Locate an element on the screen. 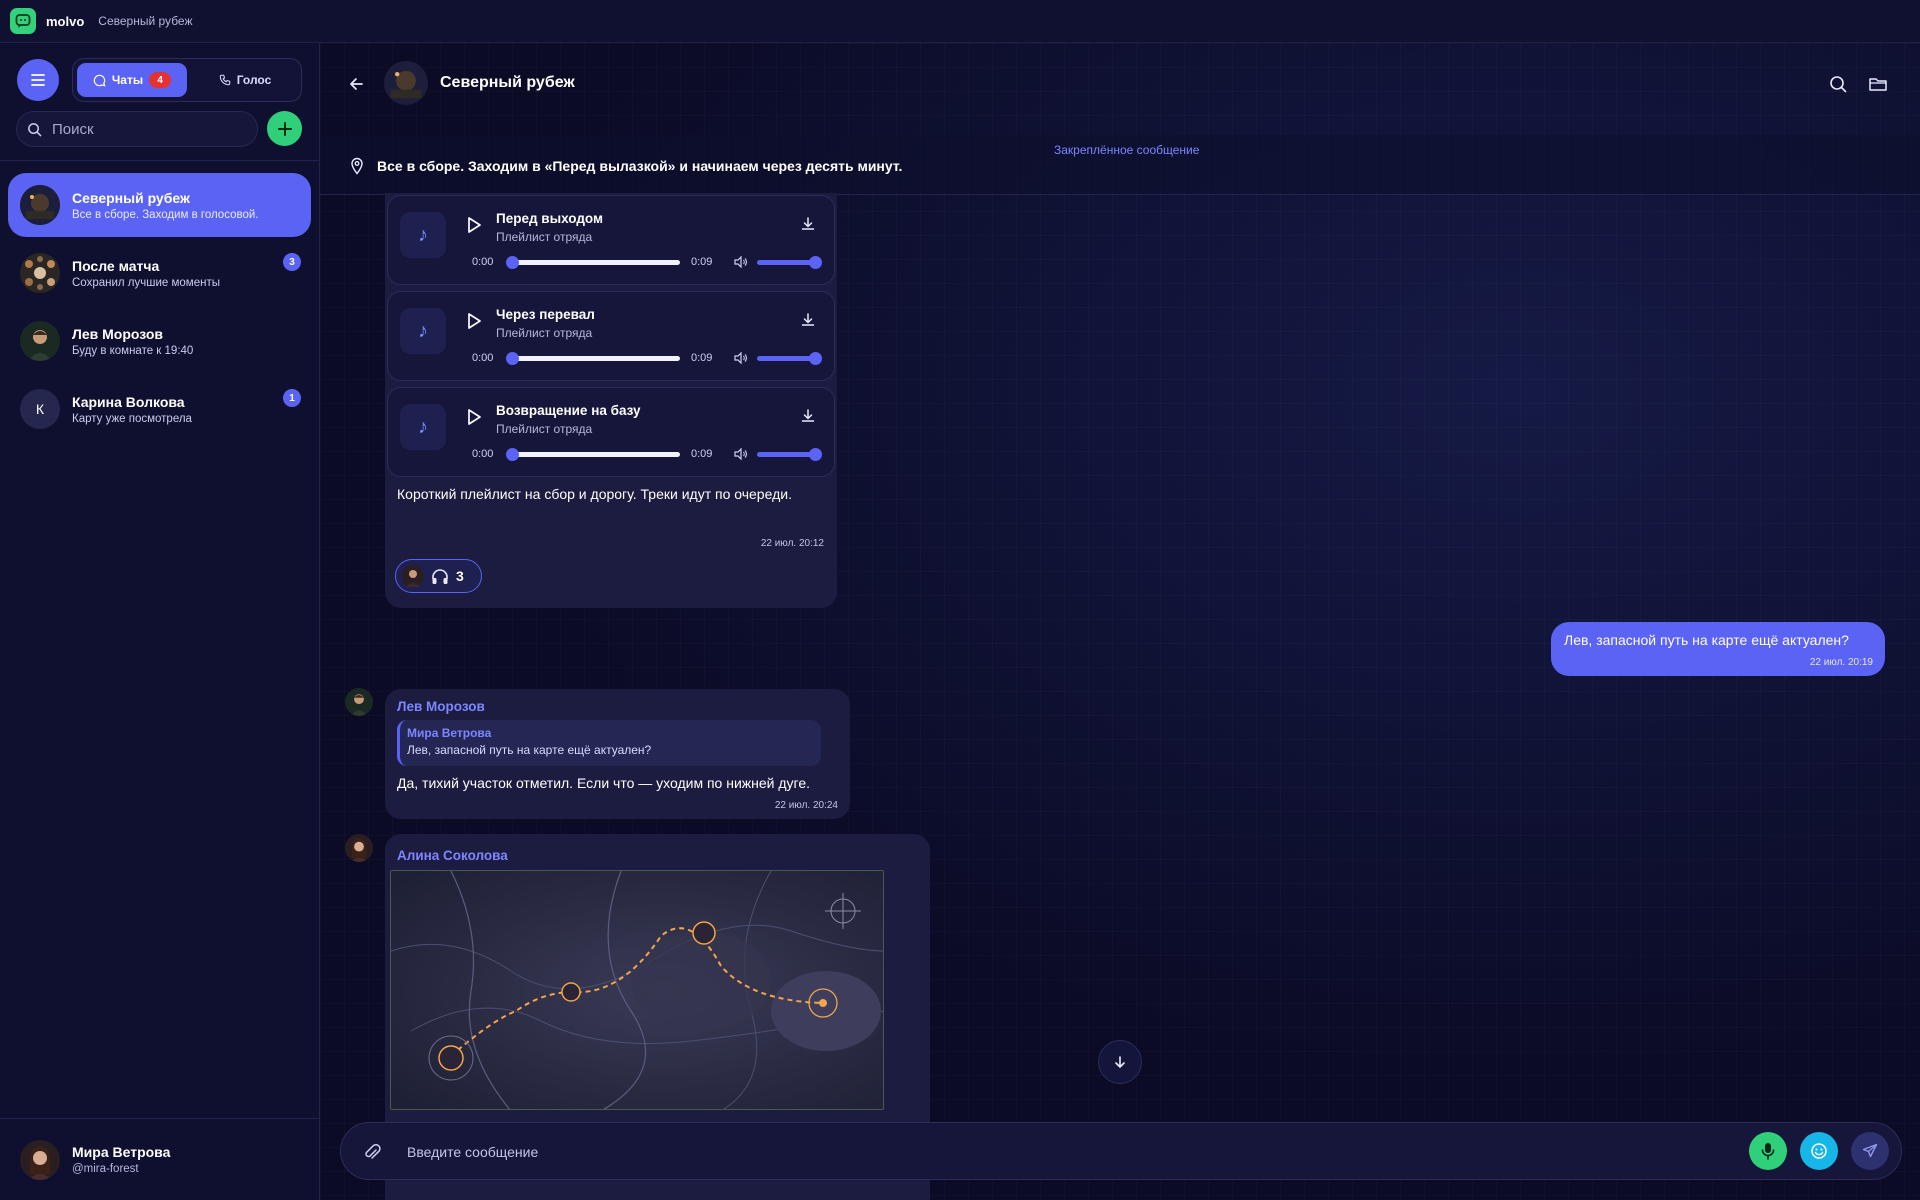 The height and width of the screenshot is (1200, 1920). voice-record-button is located at coordinates (1768, 1151).